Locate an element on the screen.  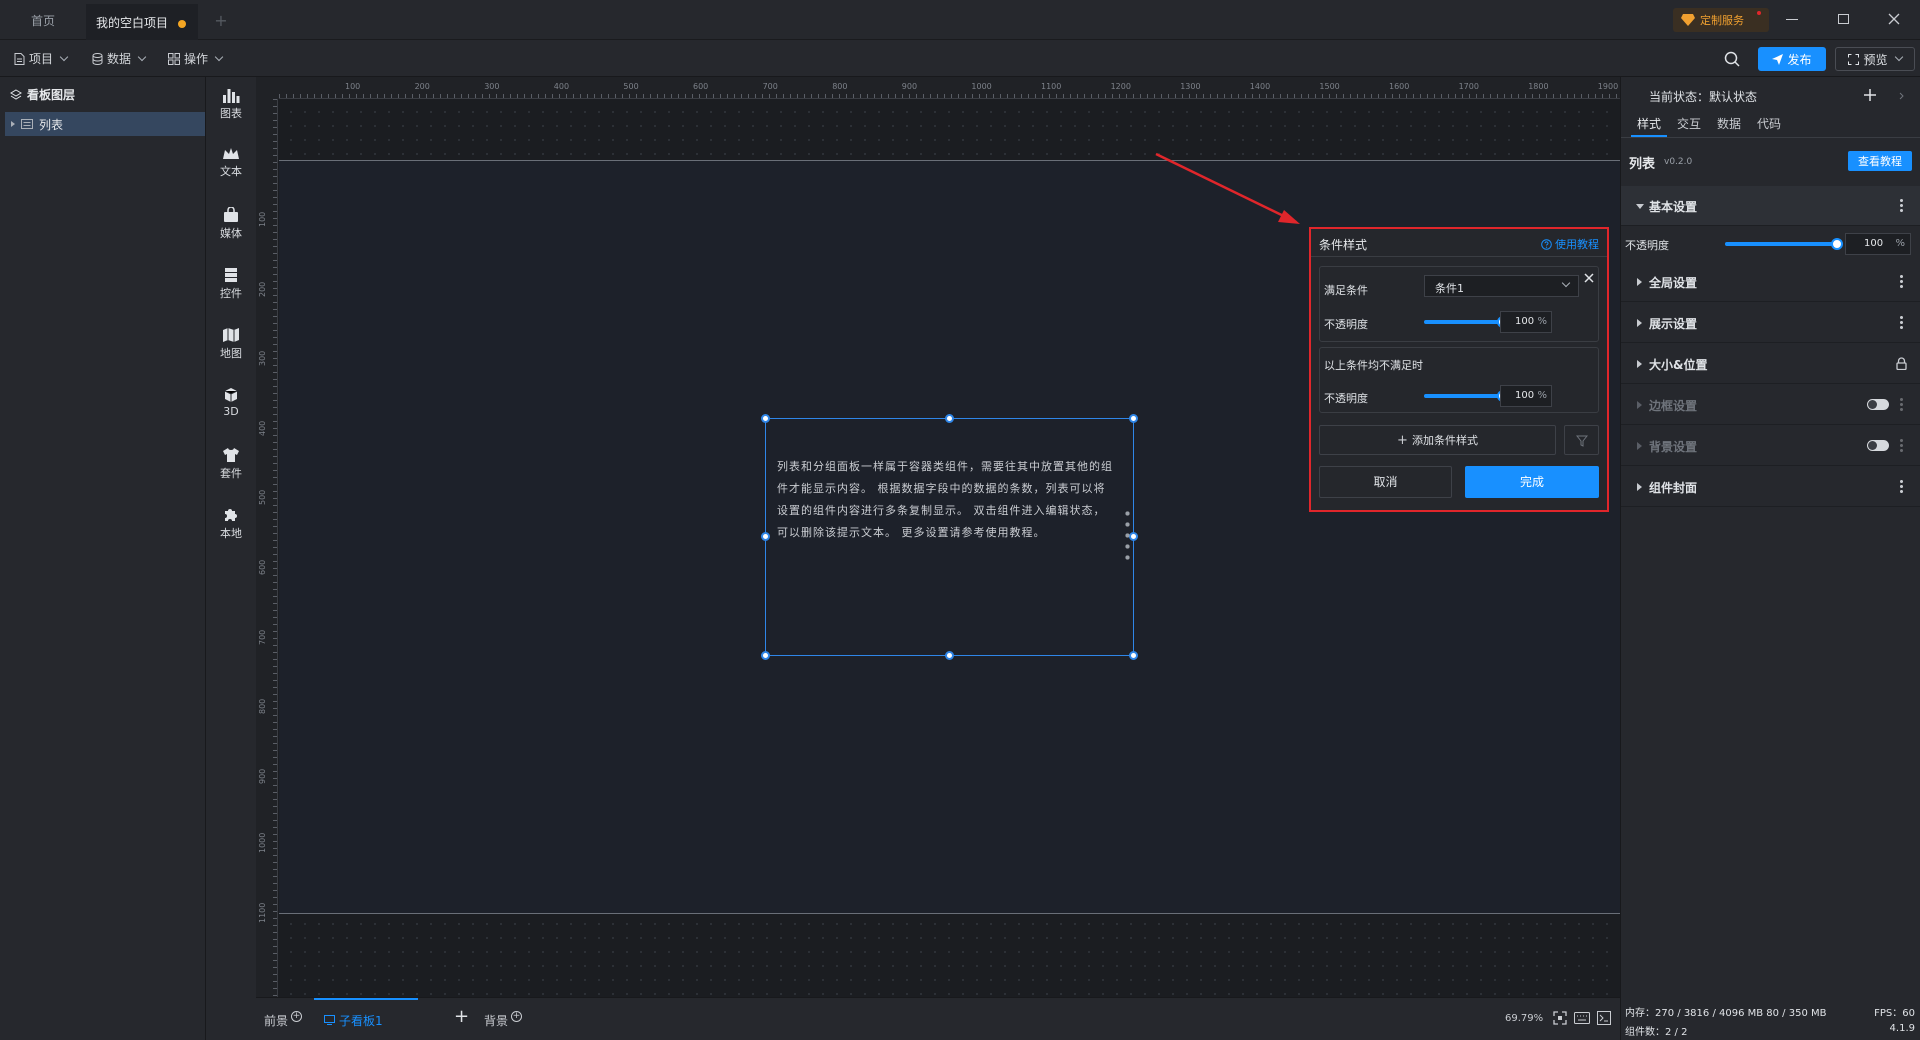
new-tab-button: + is located at coordinates (221, 22).